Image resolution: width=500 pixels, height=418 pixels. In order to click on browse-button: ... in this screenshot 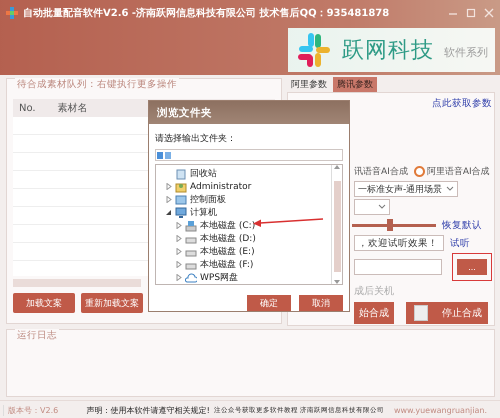, I will do `click(472, 267)`.